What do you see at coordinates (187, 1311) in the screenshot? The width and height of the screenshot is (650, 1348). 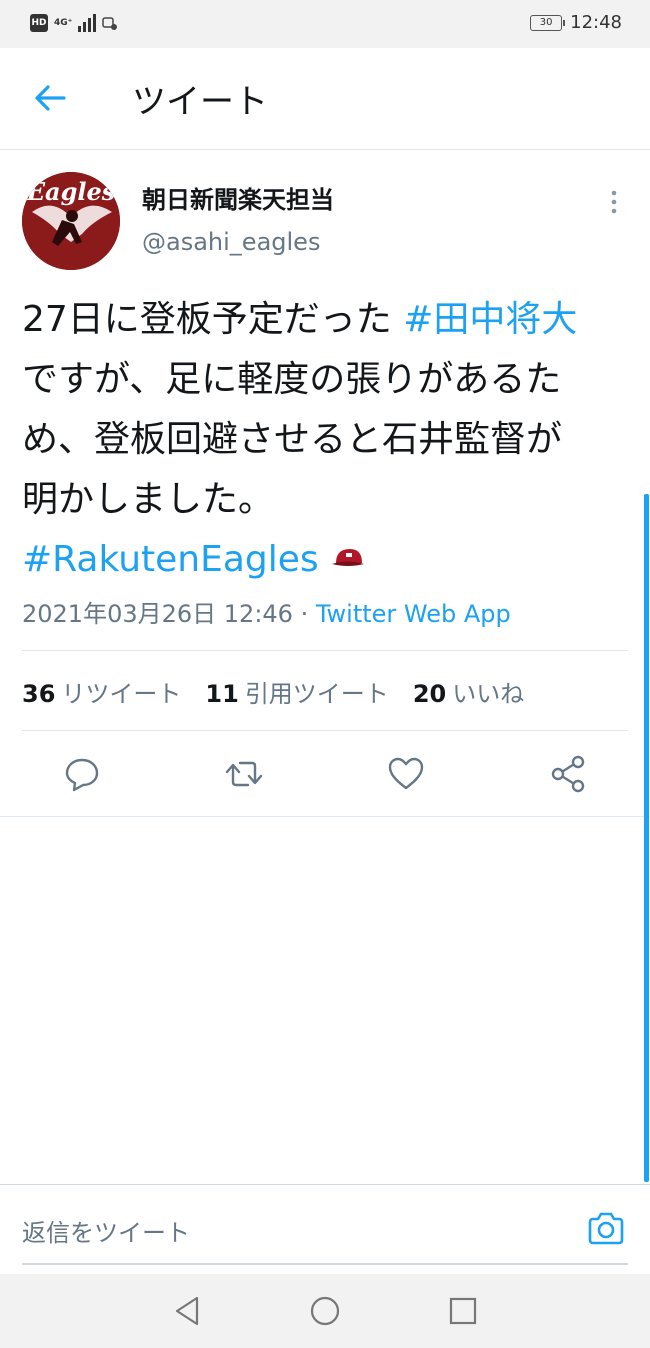 I see `nav-back-icon` at bounding box center [187, 1311].